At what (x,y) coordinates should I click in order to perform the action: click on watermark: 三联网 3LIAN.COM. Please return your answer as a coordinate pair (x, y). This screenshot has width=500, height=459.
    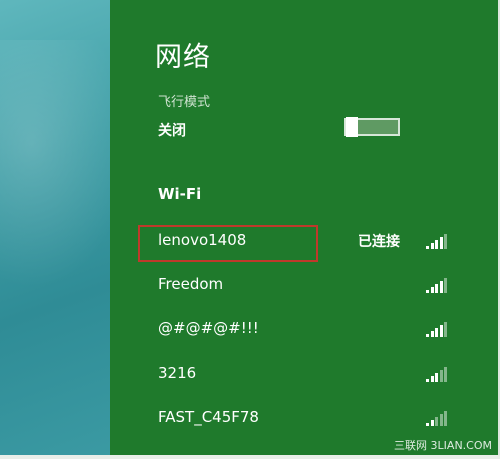
    Looking at the image, I should click on (443, 445).